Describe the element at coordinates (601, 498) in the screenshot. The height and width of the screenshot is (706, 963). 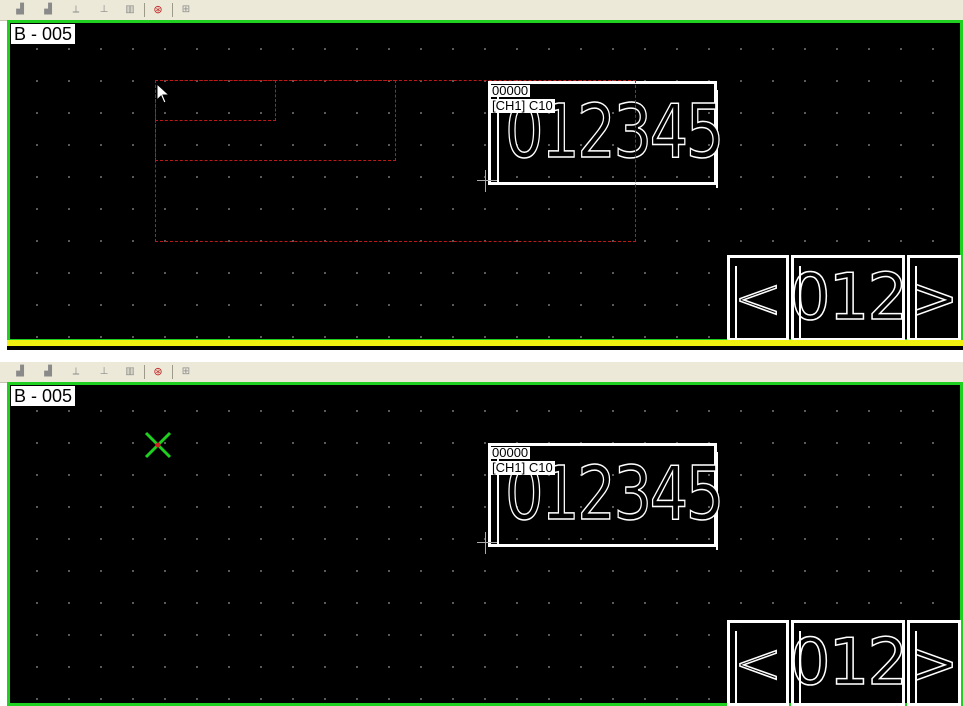
I see `numeric-display: 012345 00000 [CH1] C10` at that location.